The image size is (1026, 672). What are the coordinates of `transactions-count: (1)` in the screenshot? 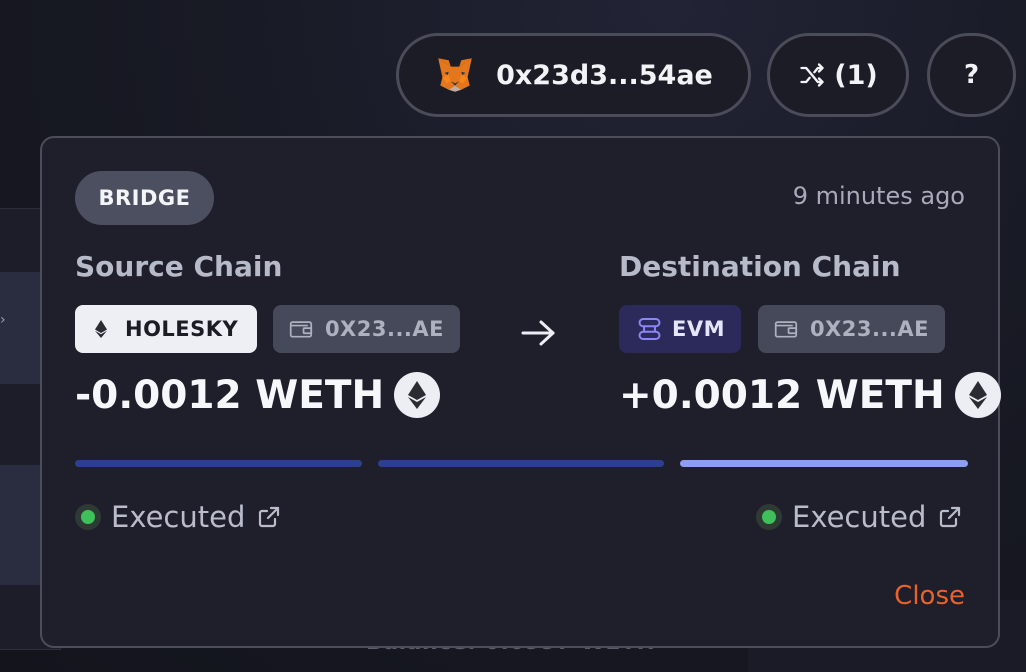 It's located at (856, 75).